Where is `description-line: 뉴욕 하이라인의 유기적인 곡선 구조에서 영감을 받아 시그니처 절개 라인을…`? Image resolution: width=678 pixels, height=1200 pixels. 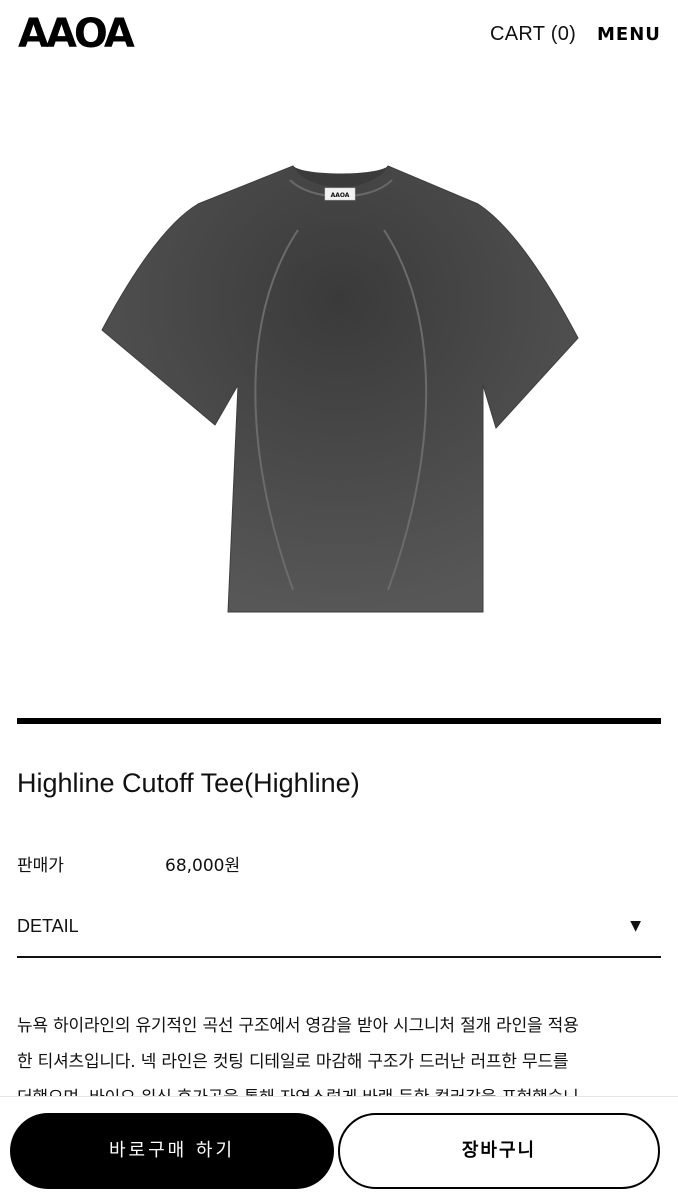
description-line: 뉴욕 하이라인의 유기적인 곡선 구조에서 영감을 받아 시그니처 절개 라인을… is located at coordinates (298, 1026).